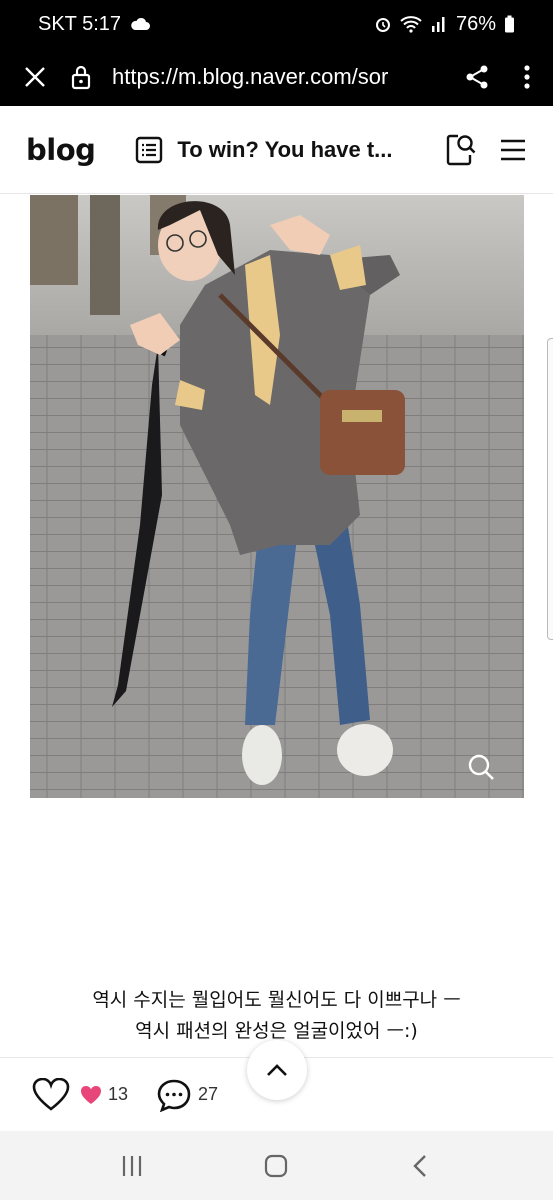 The height and width of the screenshot is (1200, 553). Describe the element at coordinates (80, 23) in the screenshot. I see `status-carrier-time: SKT 5:17` at that location.